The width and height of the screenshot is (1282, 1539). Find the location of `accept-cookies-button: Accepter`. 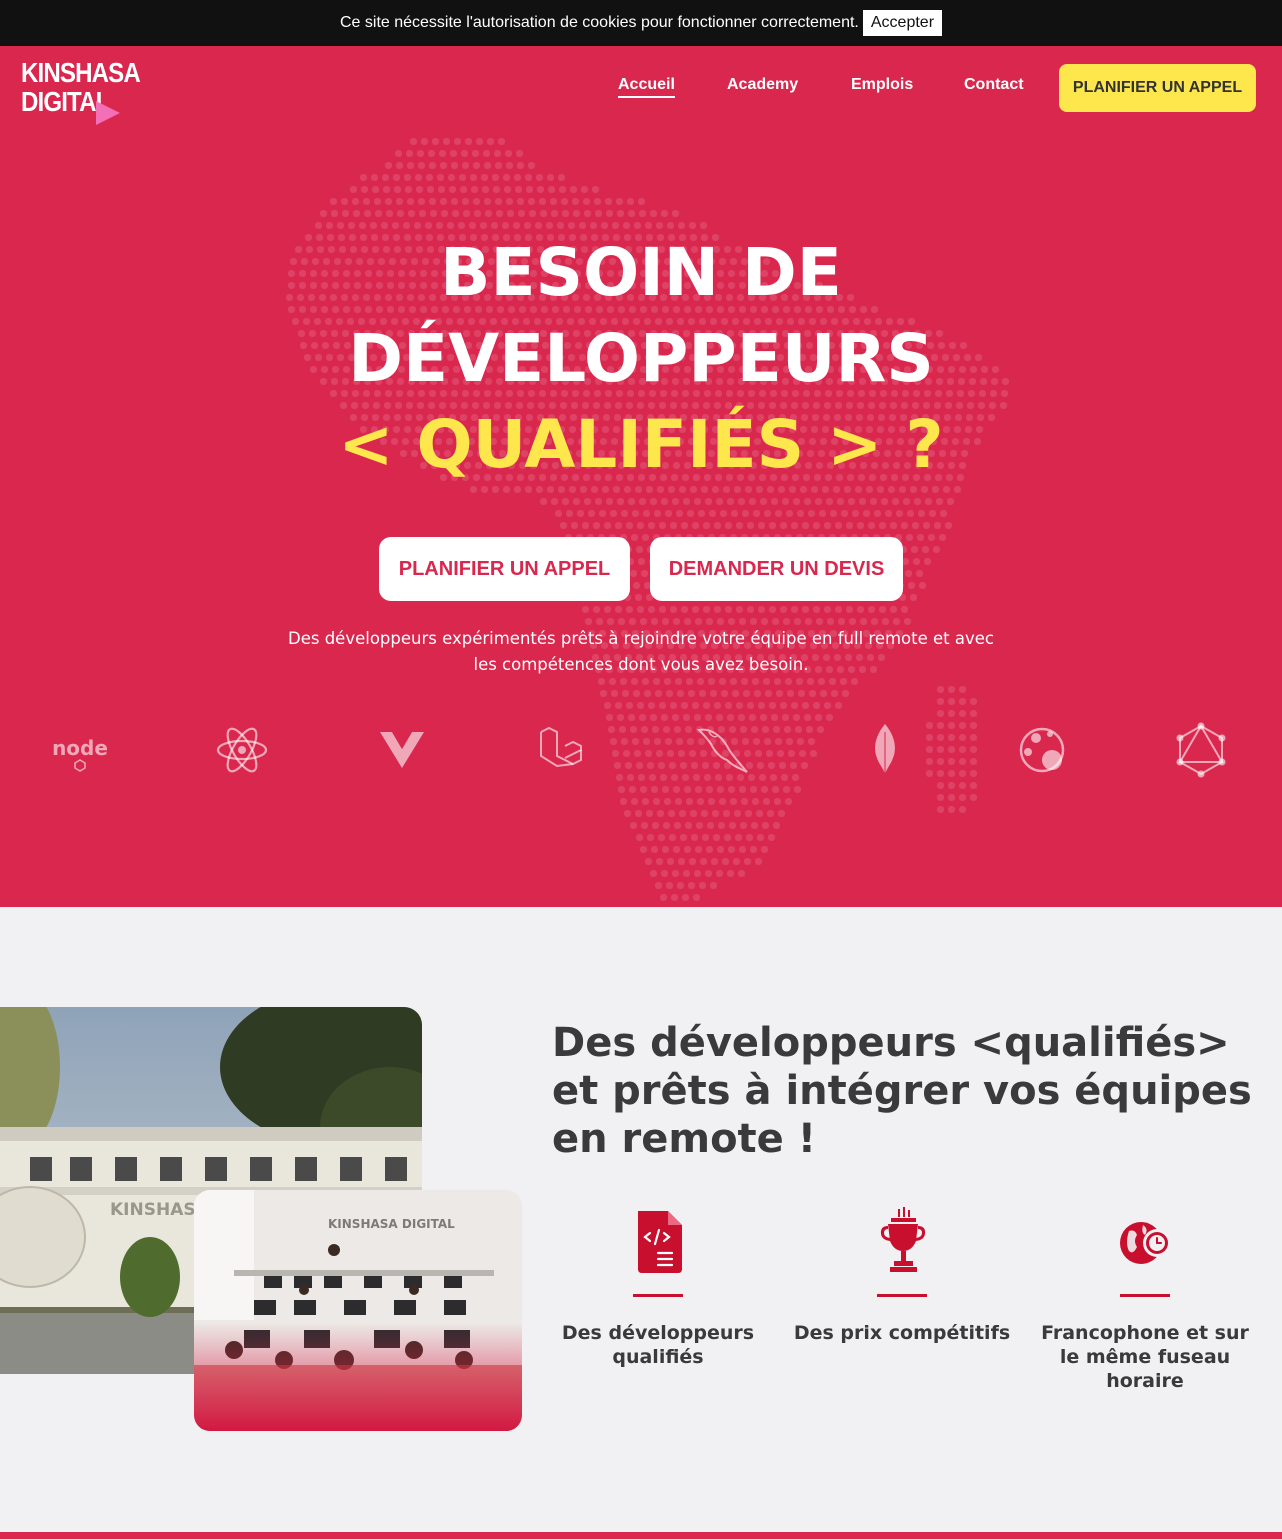

accept-cookies-button: Accepter is located at coordinates (902, 23).